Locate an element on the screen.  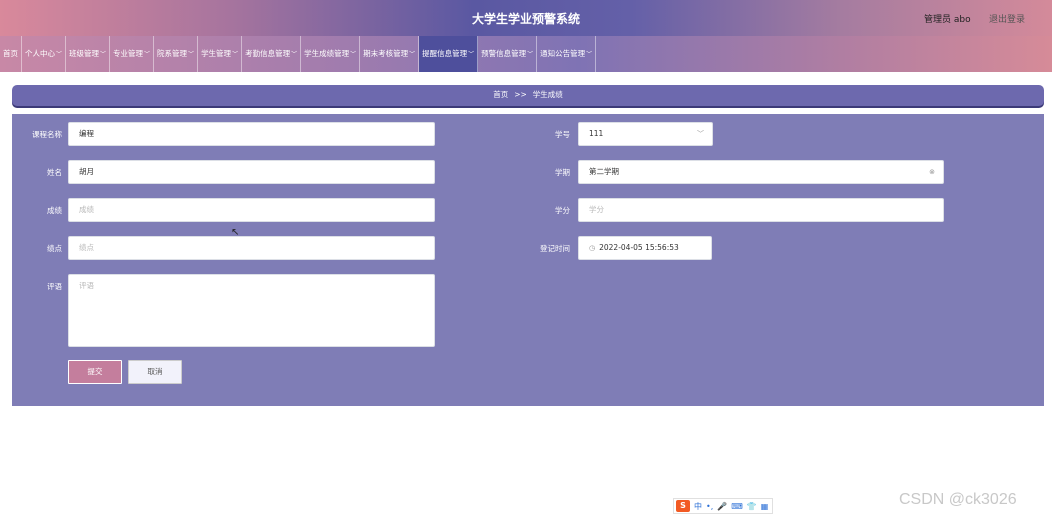
current-user: 管理员 abo is located at coordinates (947, 20).